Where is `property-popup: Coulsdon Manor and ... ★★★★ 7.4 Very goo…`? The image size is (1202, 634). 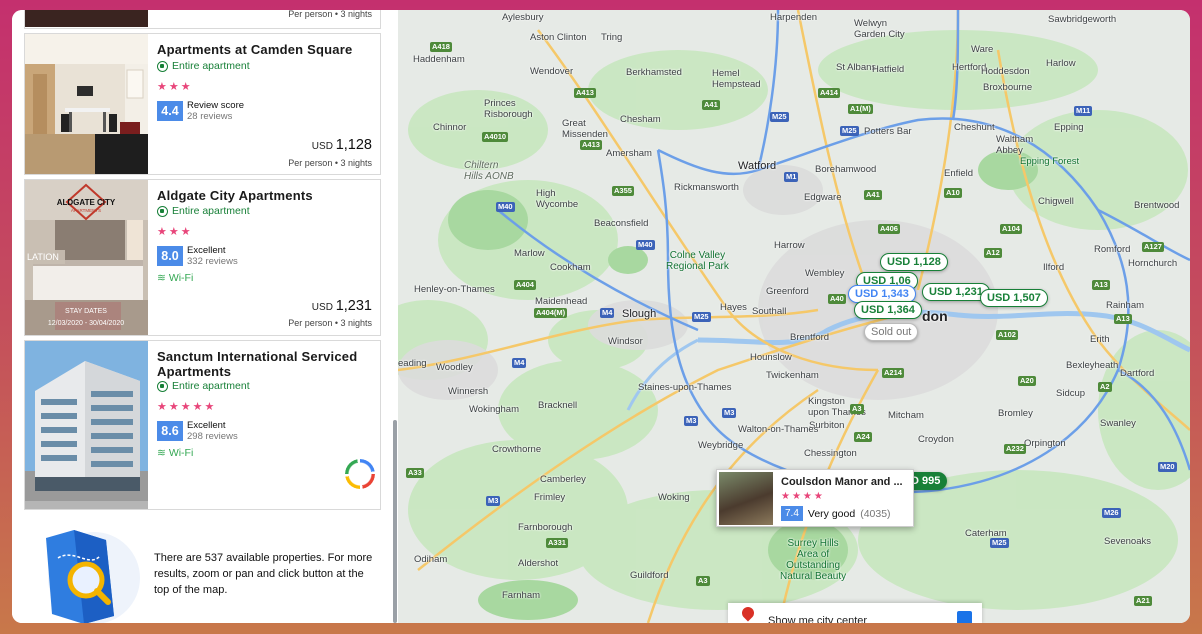
property-popup: Coulsdon Manor and ... ★★★★ 7.4 Very goo… is located at coordinates (815, 498).